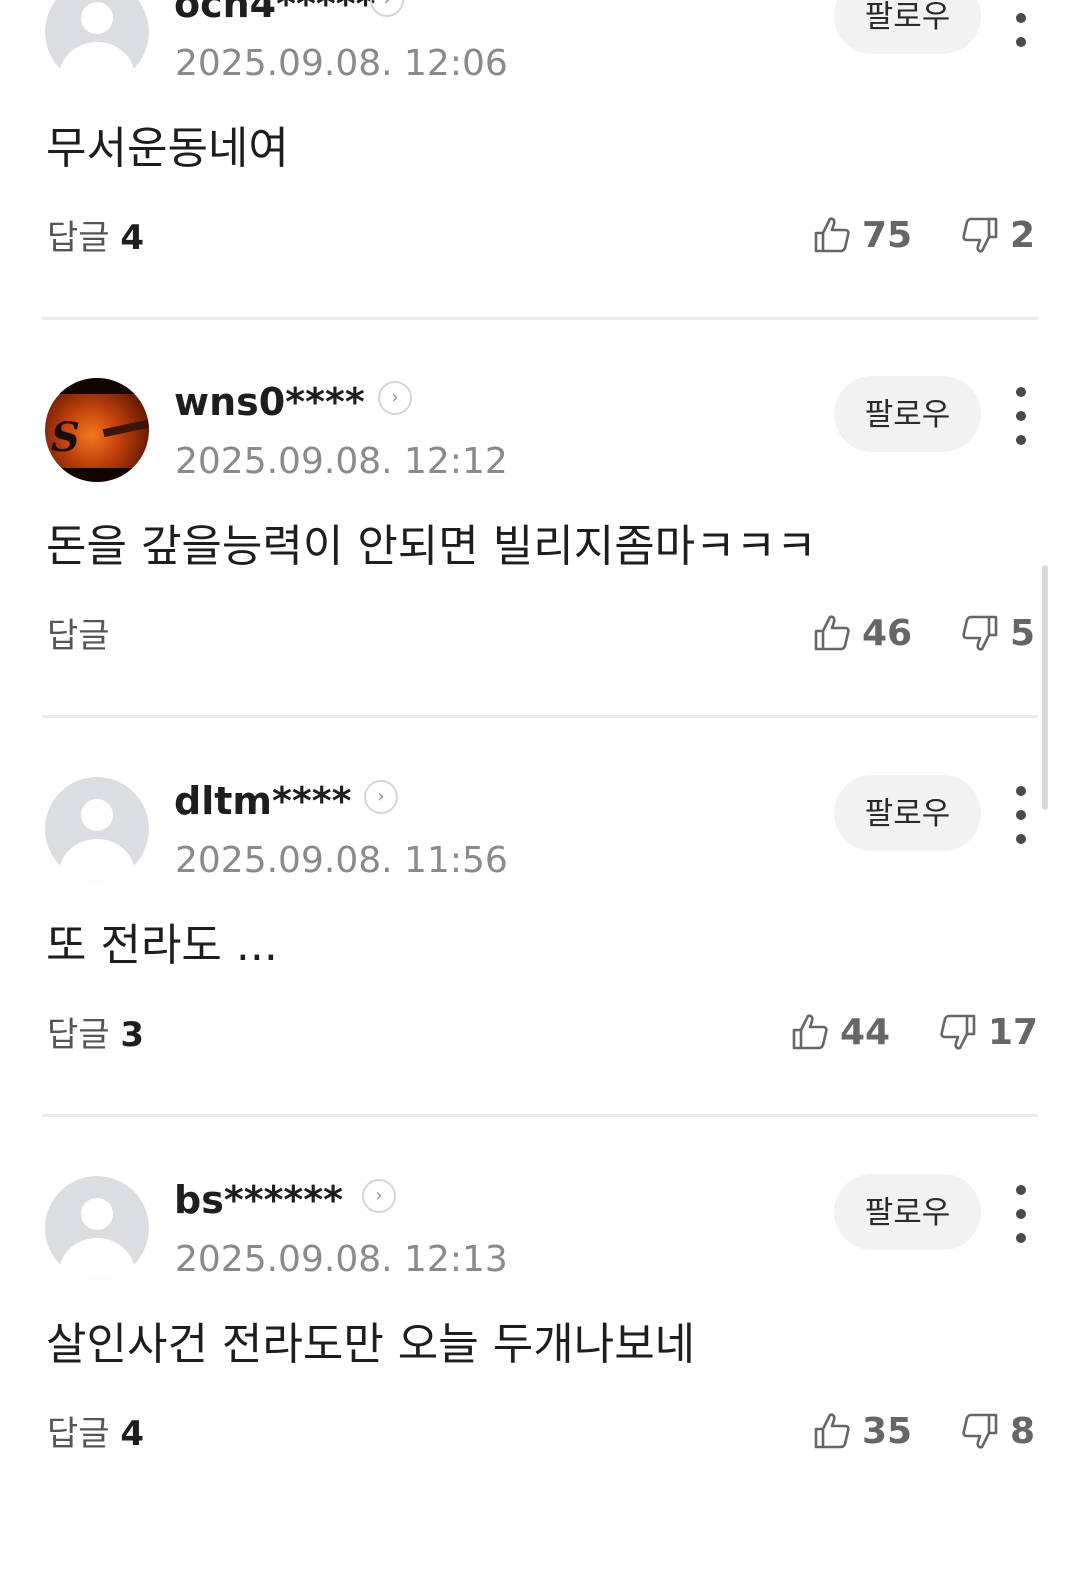 The height and width of the screenshot is (1574, 1080). Describe the element at coordinates (269, 402) in the screenshot. I see `username: wns0****` at that location.